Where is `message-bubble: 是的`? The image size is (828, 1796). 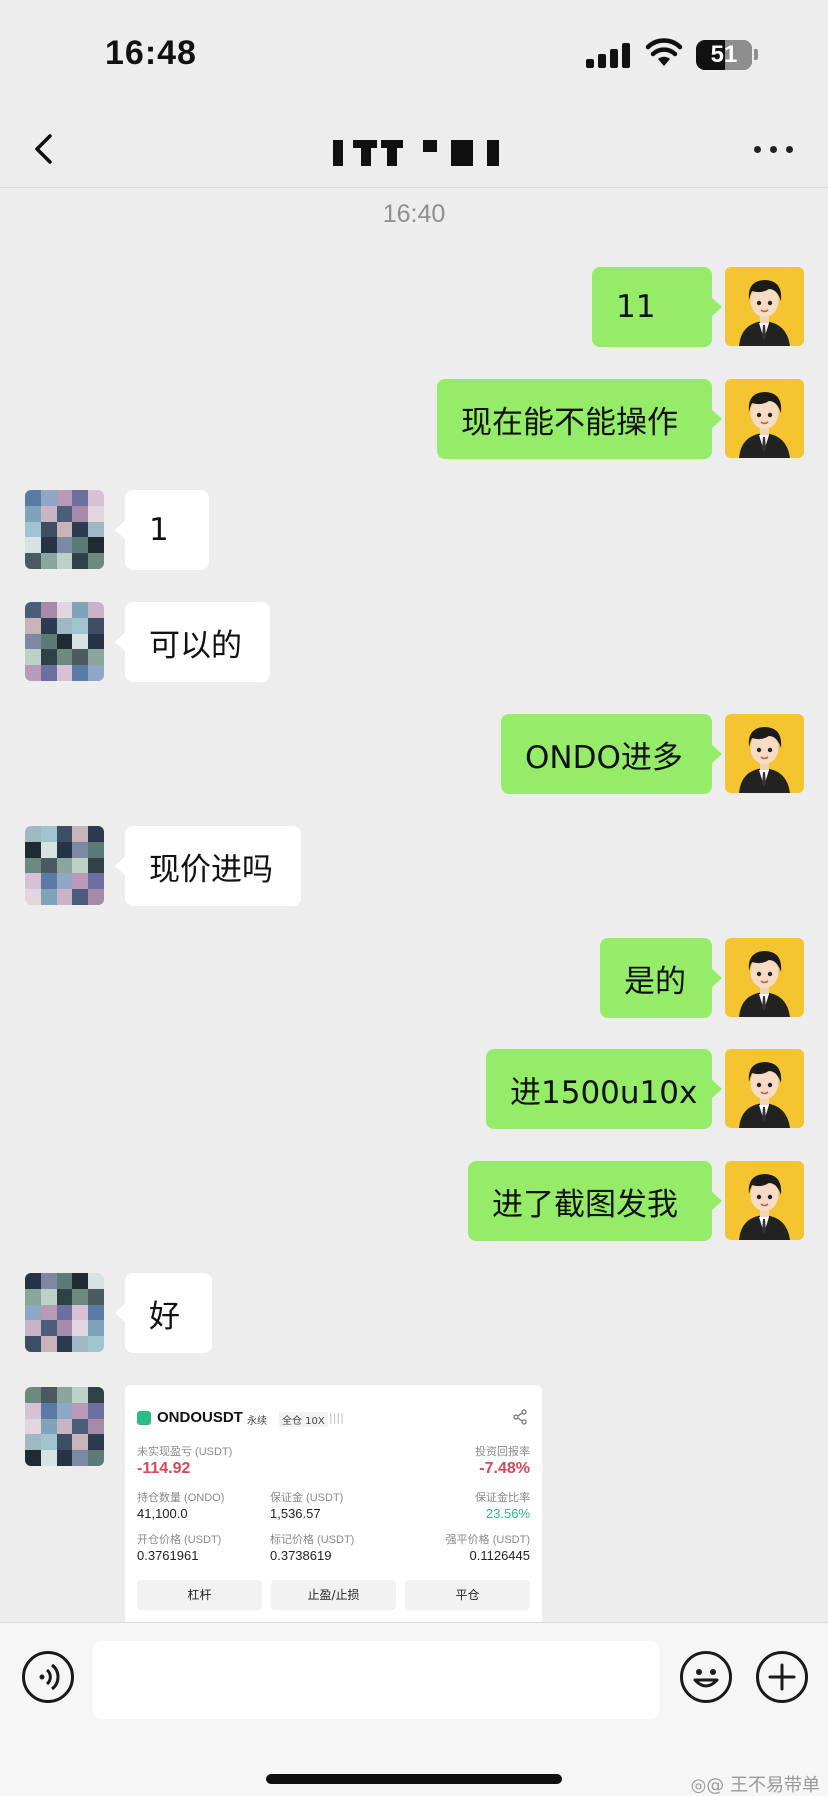
message-bubble: 是的 is located at coordinates (656, 978).